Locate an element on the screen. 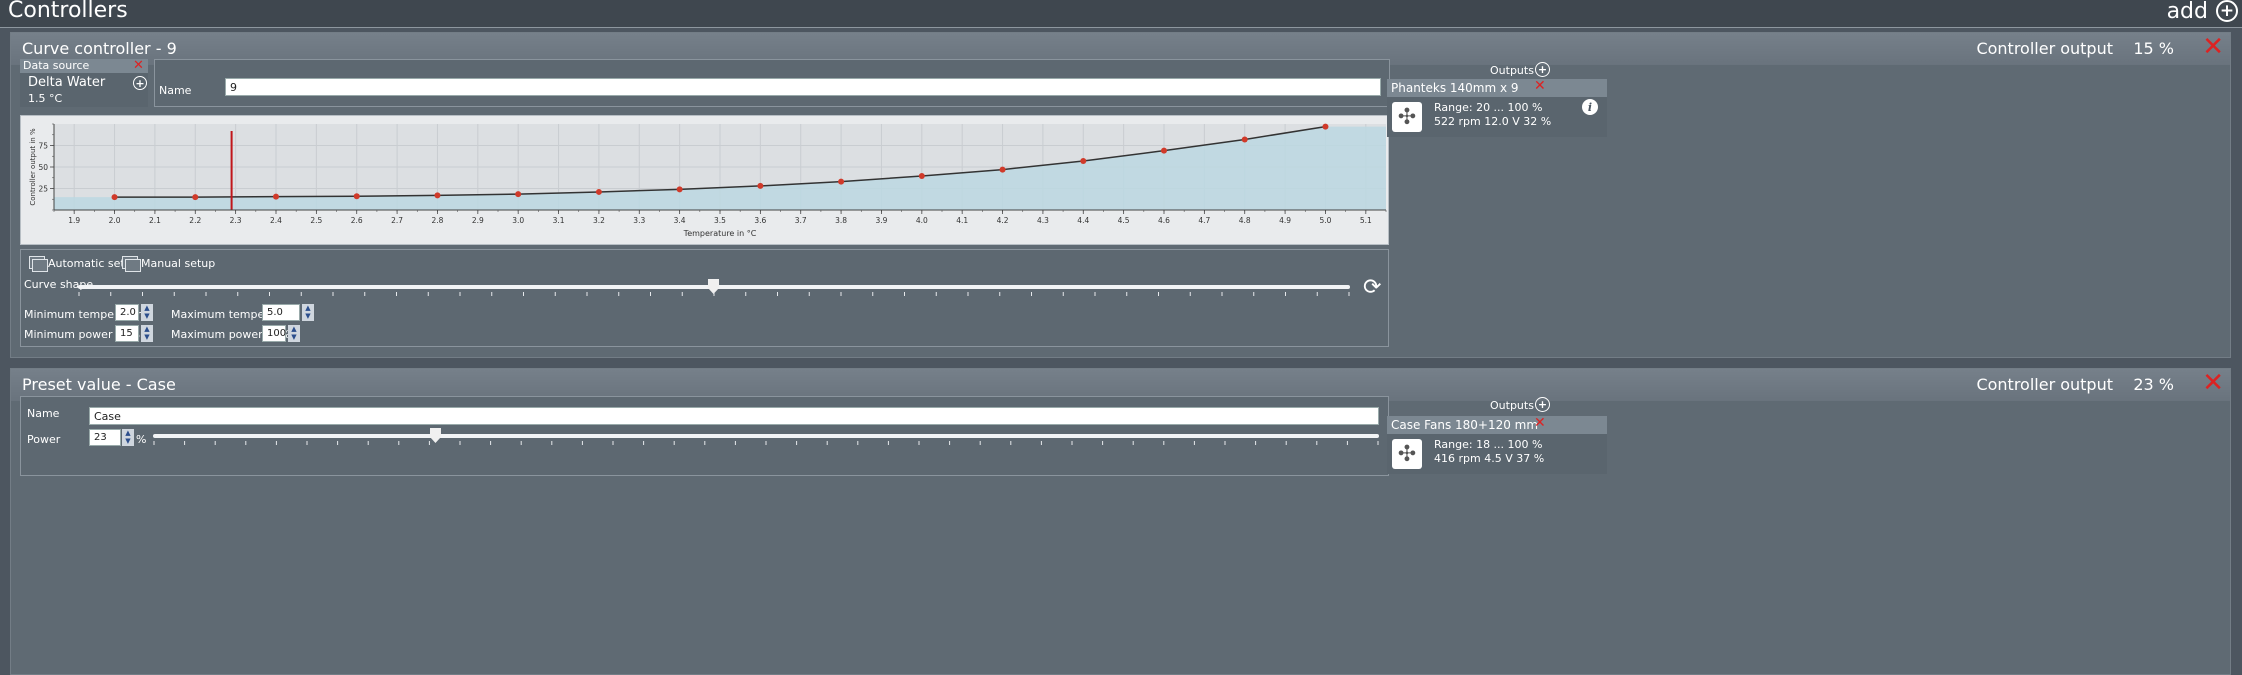  x-tick-label: 4.3 is located at coordinates (1043, 220).